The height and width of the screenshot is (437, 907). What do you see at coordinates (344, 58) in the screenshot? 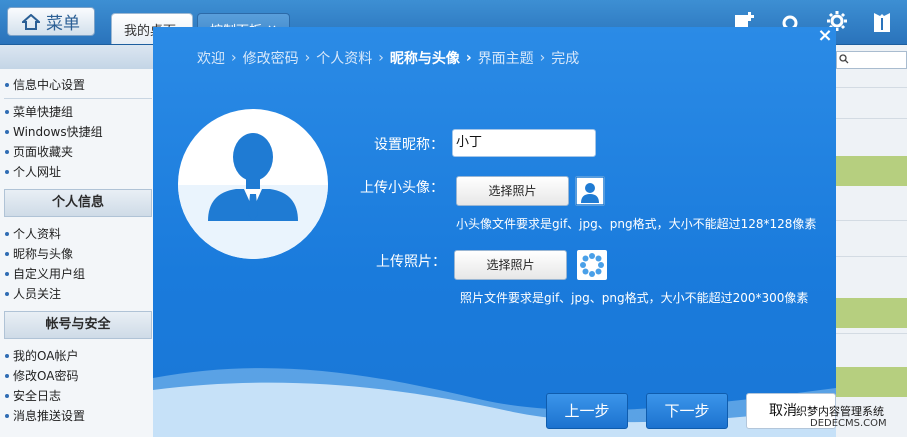
I see `step-profile: 个人资料` at bounding box center [344, 58].